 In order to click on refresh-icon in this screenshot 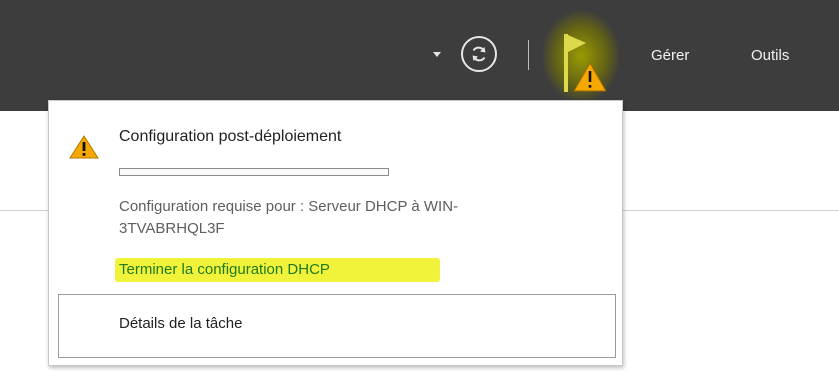, I will do `click(479, 54)`.